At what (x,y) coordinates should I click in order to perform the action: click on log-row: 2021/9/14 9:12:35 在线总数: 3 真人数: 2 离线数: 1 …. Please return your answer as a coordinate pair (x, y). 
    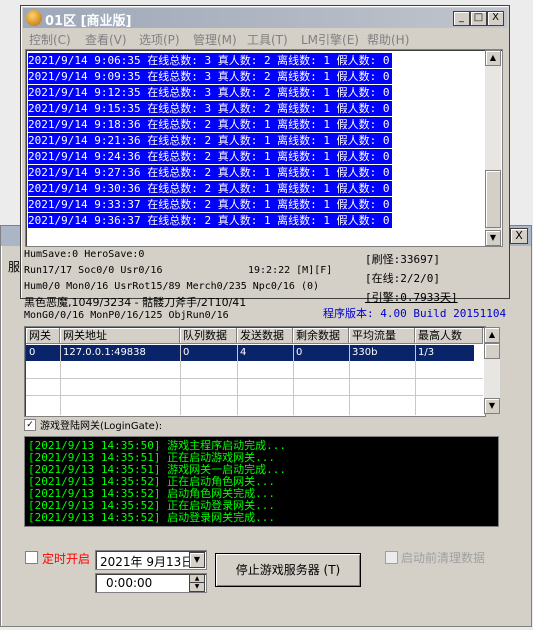
    Looking at the image, I should click on (210, 92).